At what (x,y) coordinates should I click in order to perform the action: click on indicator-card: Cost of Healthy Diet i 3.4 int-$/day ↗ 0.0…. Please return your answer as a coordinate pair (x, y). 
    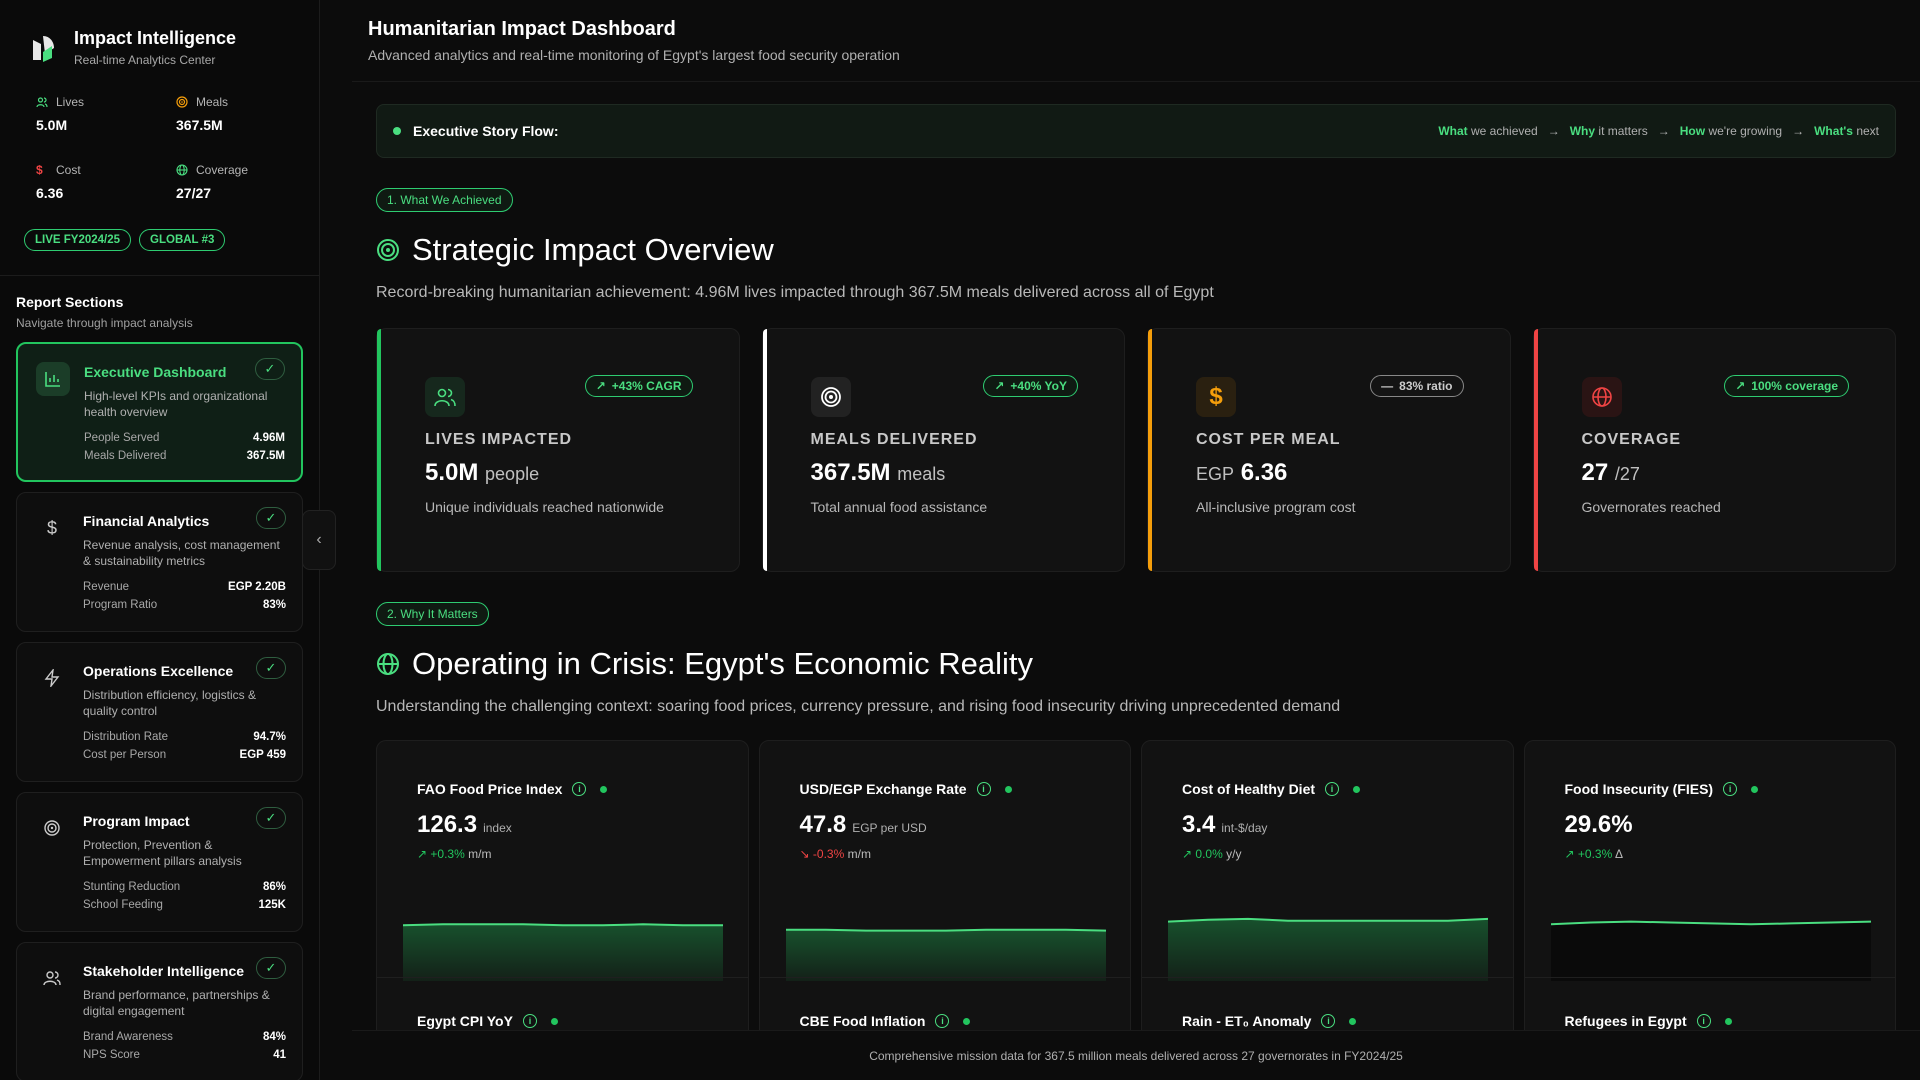
    Looking at the image, I should click on (1327, 890).